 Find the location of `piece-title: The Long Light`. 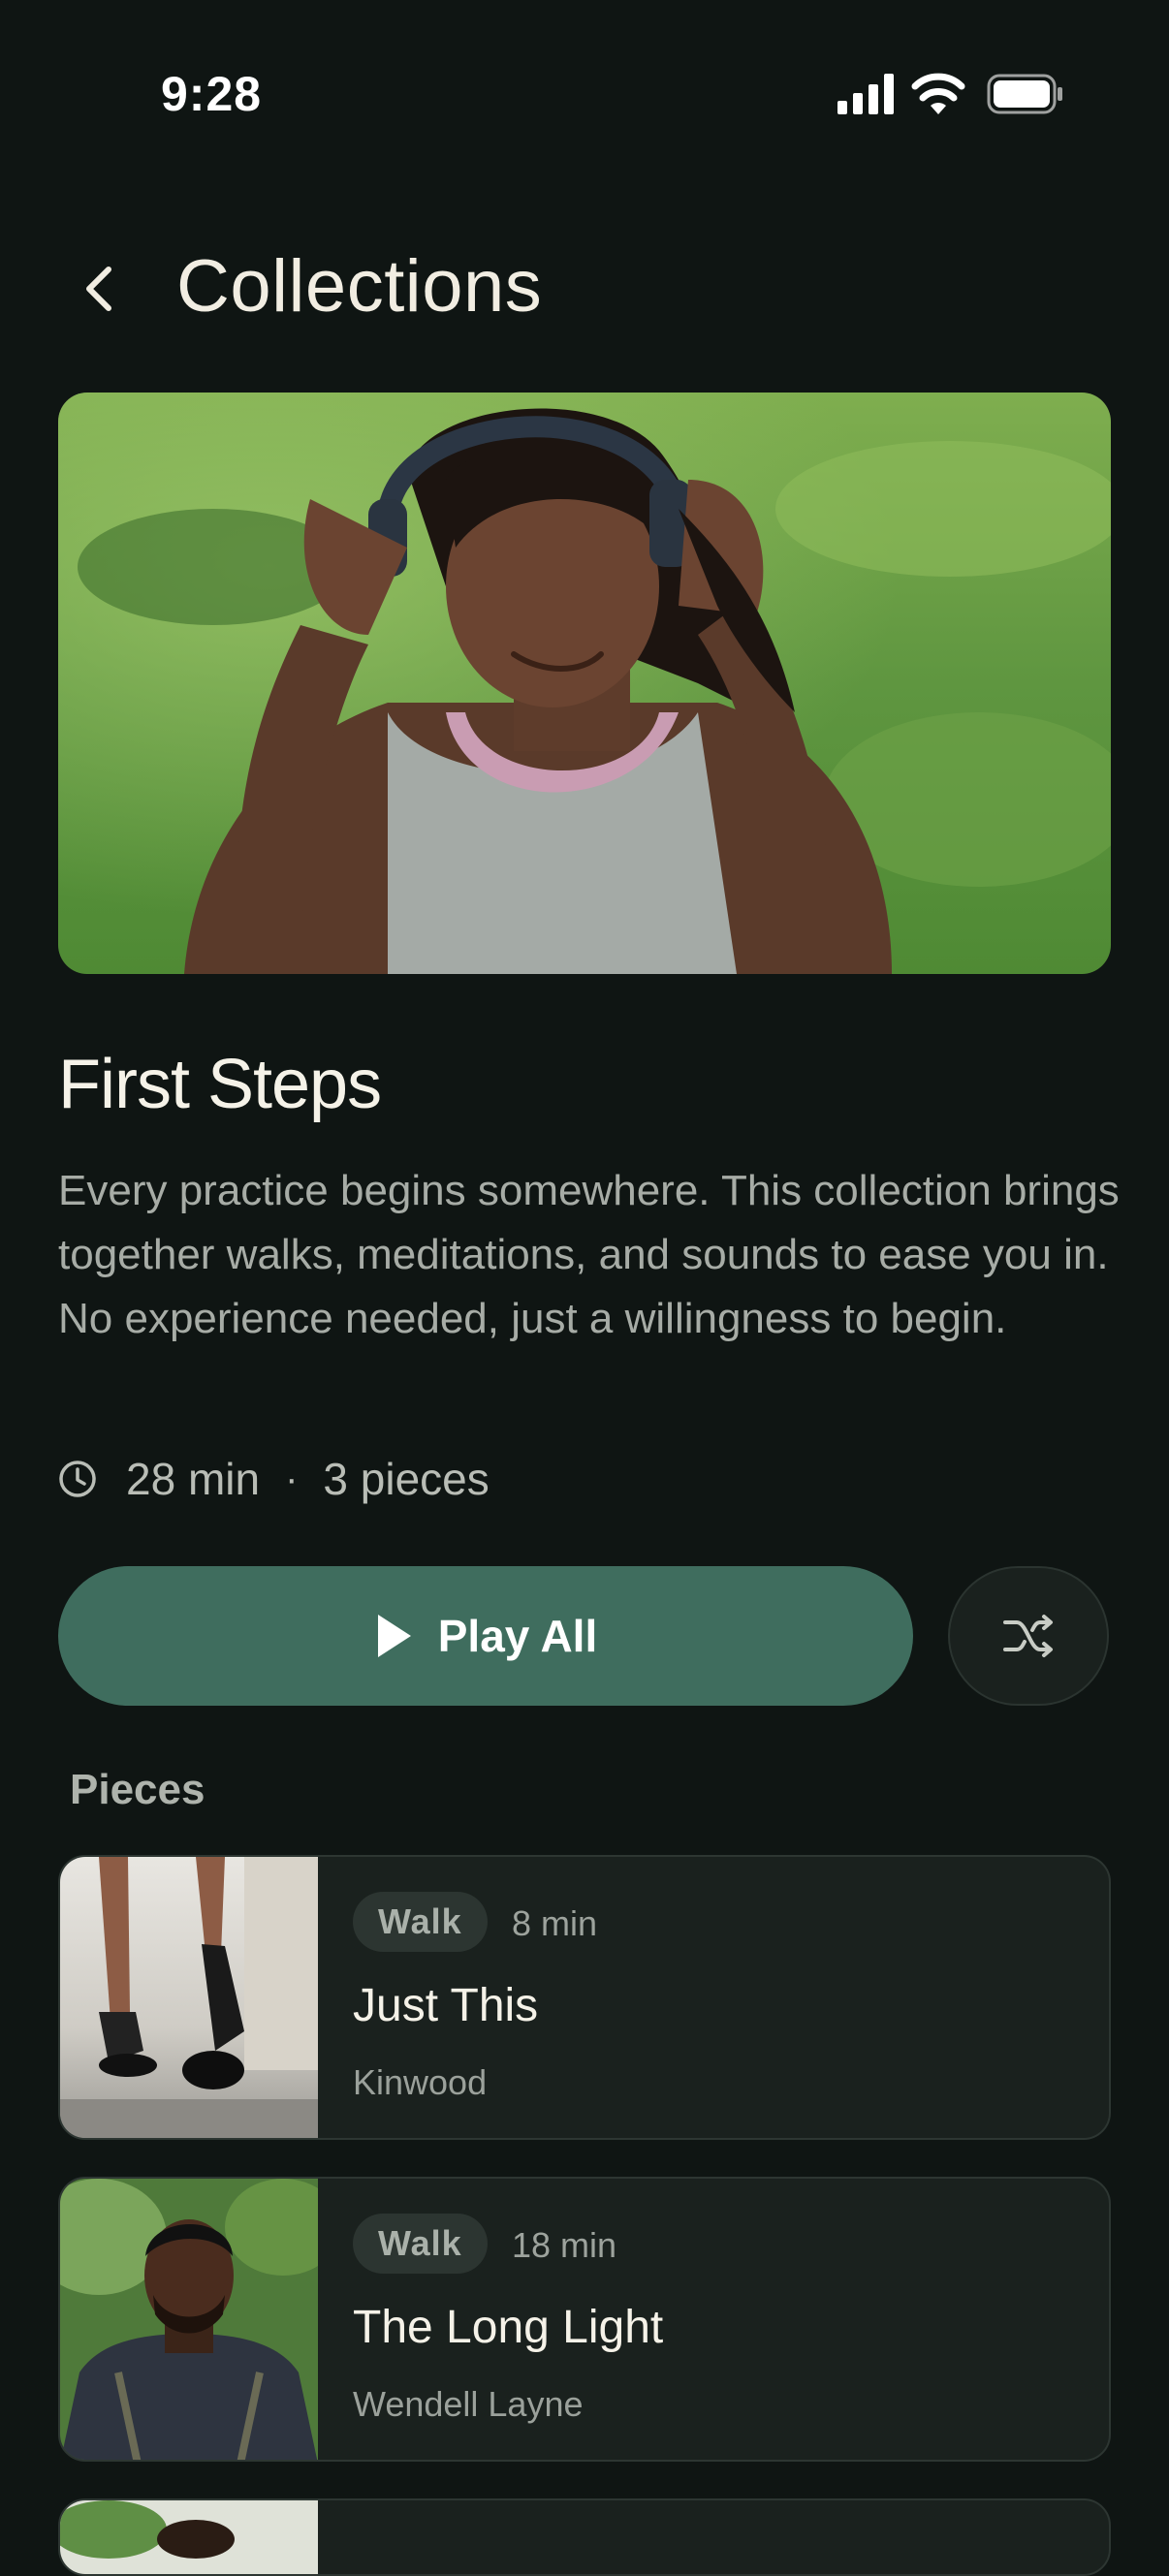

piece-title: The Long Light is located at coordinates (509, 2327).